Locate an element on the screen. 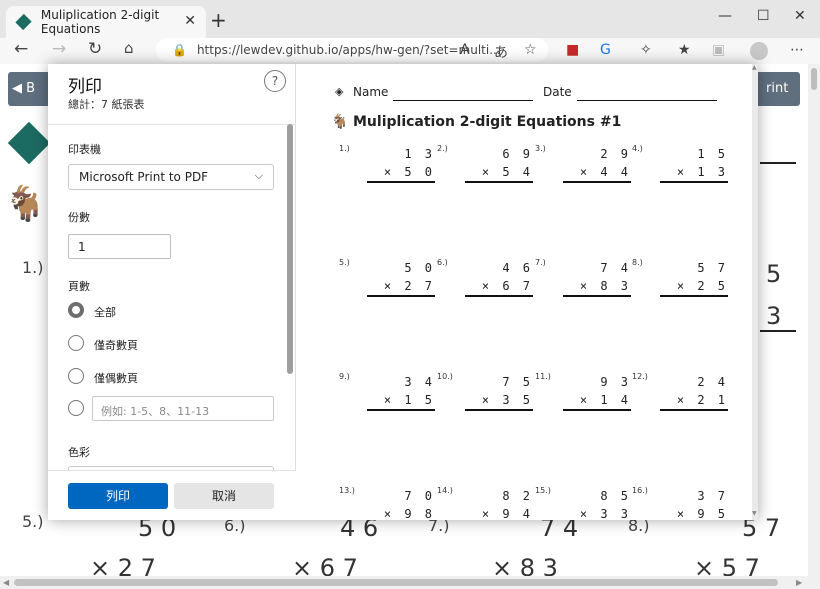  dialog-footer: 列印 取消 is located at coordinates (172, 495).